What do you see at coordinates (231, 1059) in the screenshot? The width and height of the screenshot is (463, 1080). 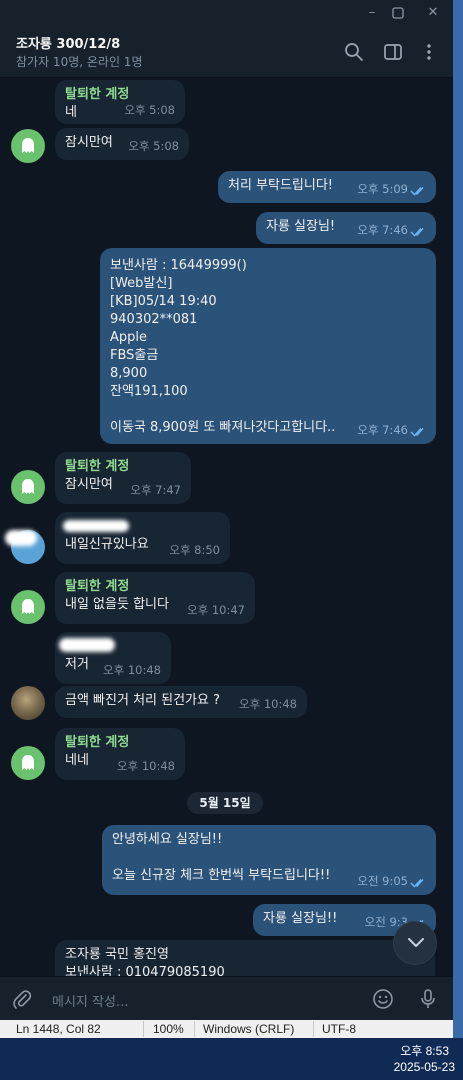 I see `taskbar: 오후 8:53 2025-05-23` at bounding box center [231, 1059].